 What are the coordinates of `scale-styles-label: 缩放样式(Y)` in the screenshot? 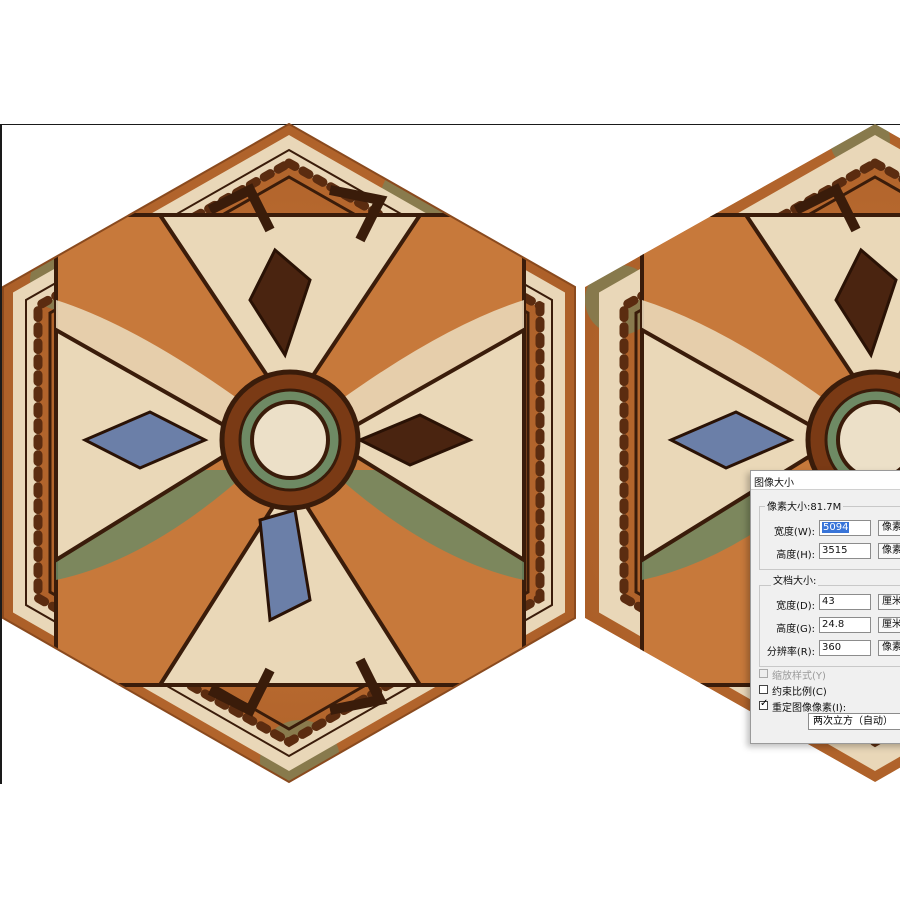 It's located at (799, 676).